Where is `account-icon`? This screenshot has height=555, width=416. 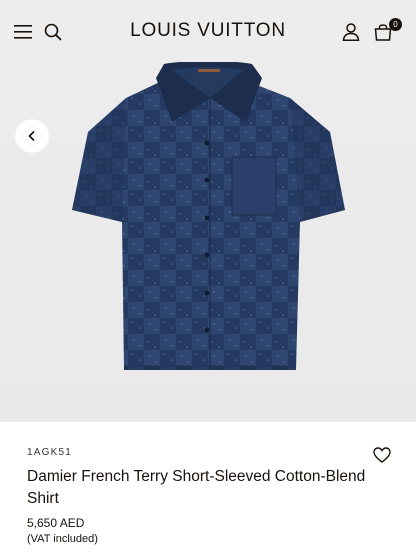
account-icon is located at coordinates (351, 32).